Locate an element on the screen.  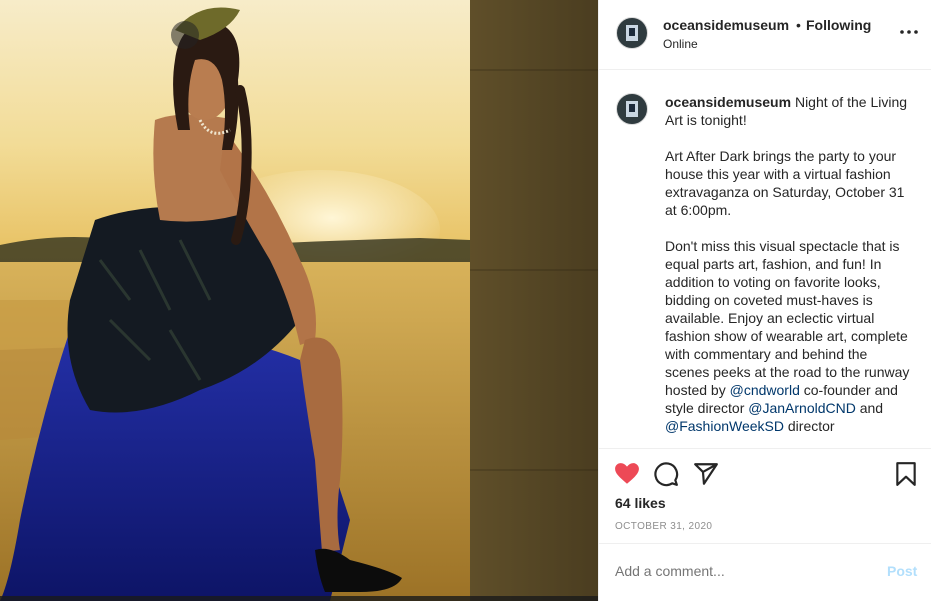
caption-text-part: and is located at coordinates (869, 408).